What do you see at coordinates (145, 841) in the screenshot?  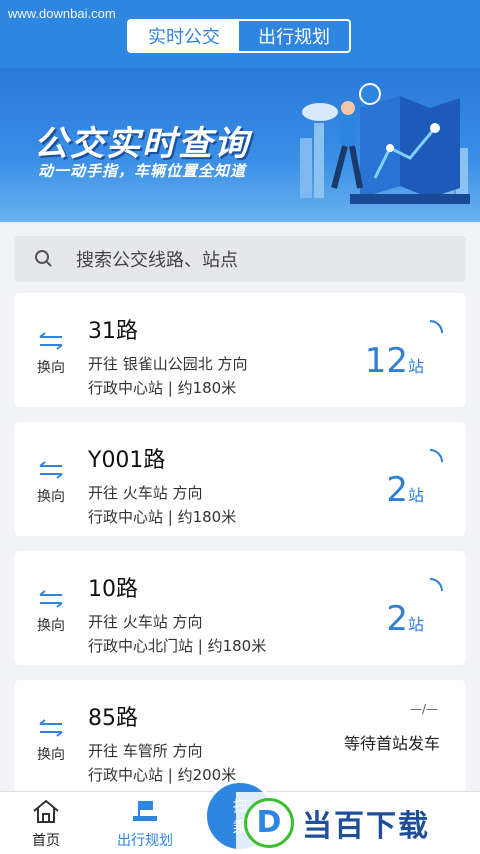 I see `tab-trip-planning-label: 出行规划` at bounding box center [145, 841].